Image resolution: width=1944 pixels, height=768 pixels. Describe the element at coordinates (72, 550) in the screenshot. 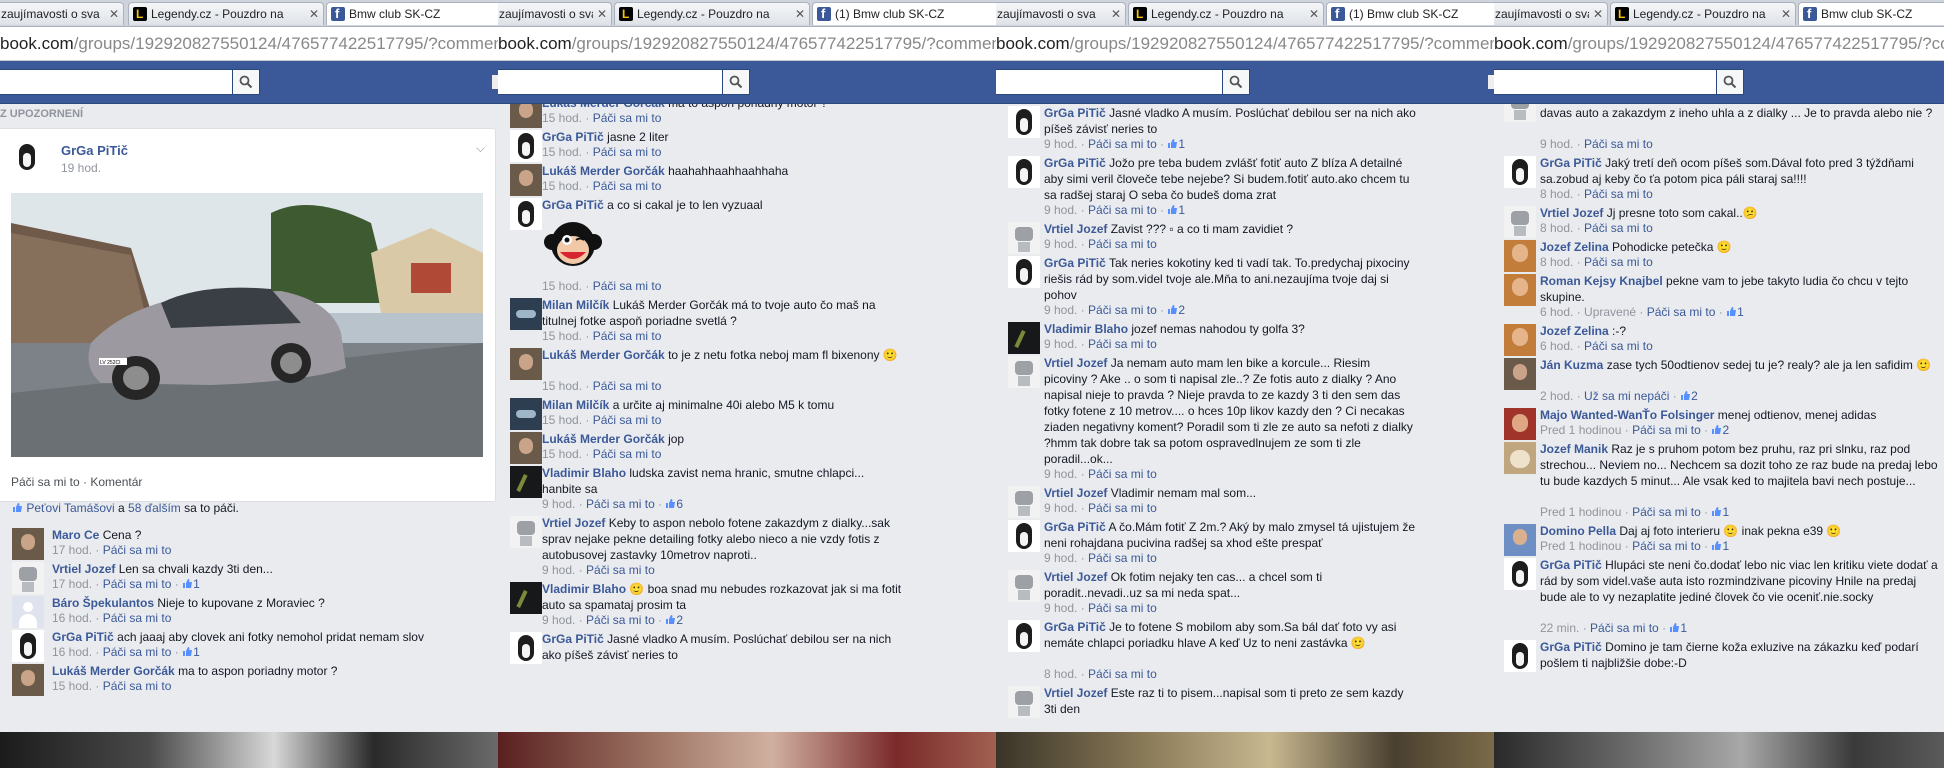

I see `comment-time: 17 hod.` at that location.